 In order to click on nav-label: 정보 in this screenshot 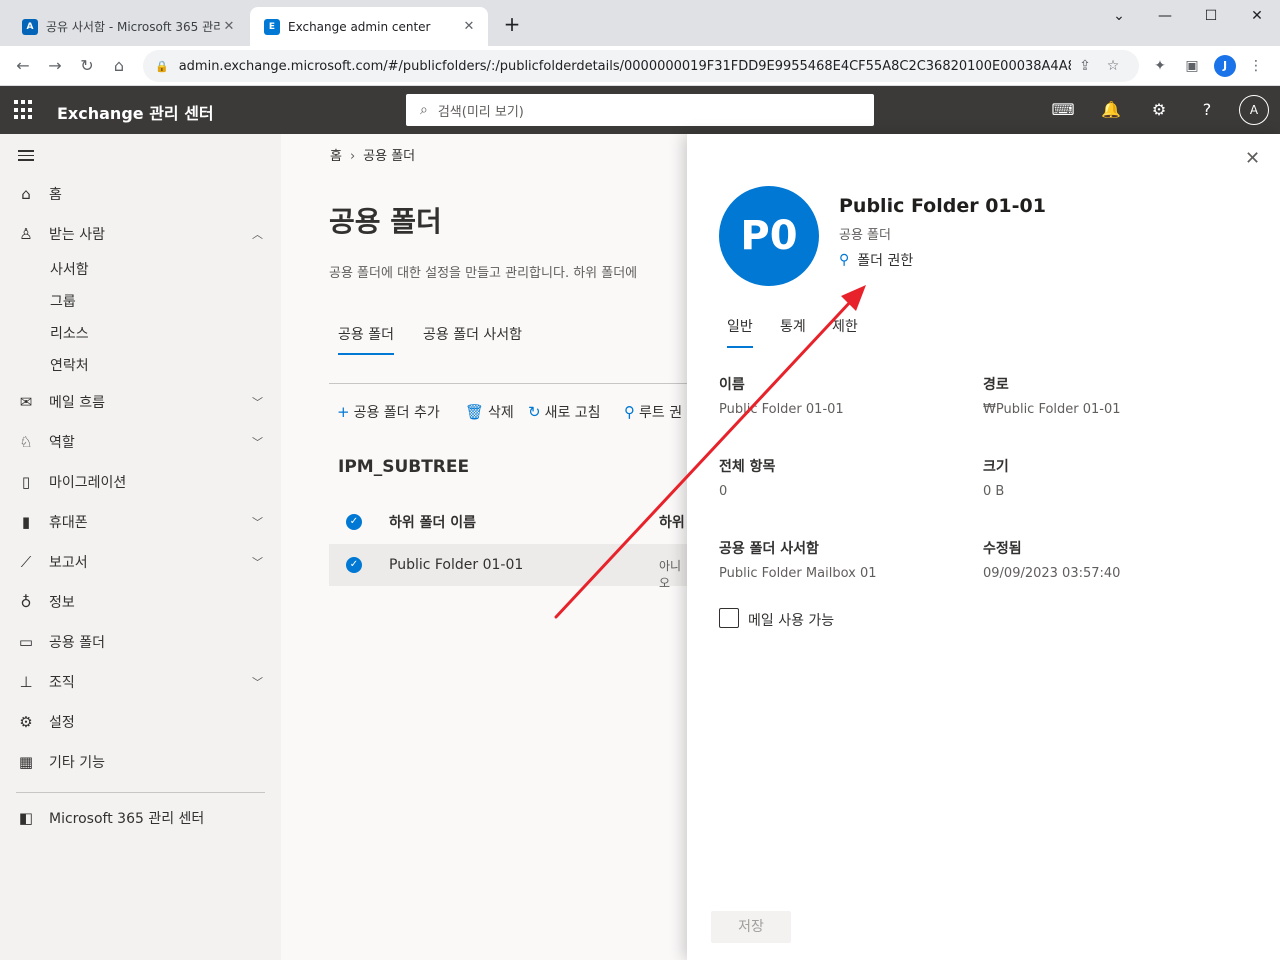, I will do `click(62, 603)`.